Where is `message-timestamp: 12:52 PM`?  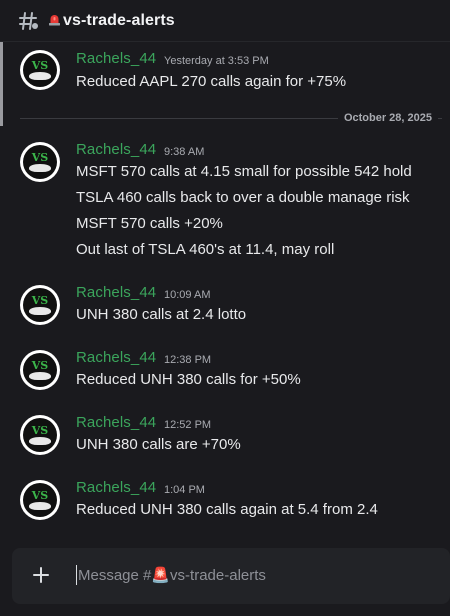
message-timestamp: 12:52 PM is located at coordinates (187, 425).